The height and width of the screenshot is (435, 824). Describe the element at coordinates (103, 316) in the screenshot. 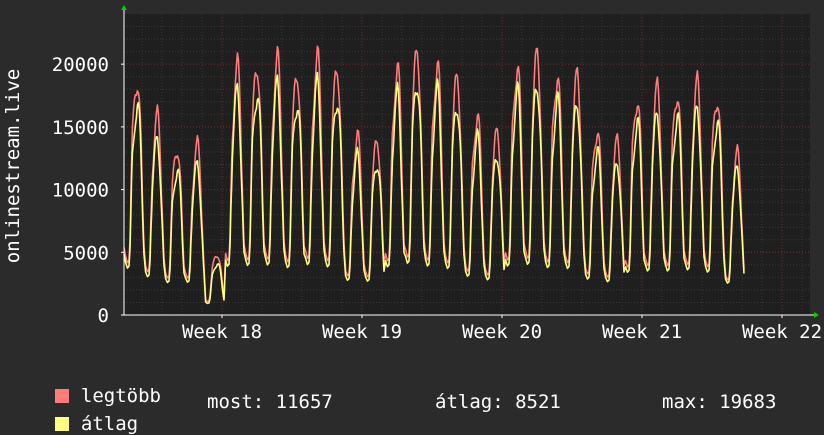

I see `y-tick-label: 0` at that location.